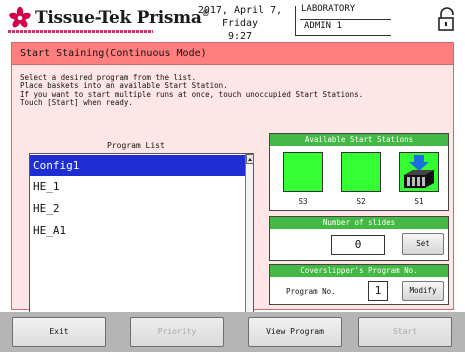  What do you see at coordinates (59, 332) in the screenshot?
I see `exit-button: Exit` at bounding box center [59, 332].